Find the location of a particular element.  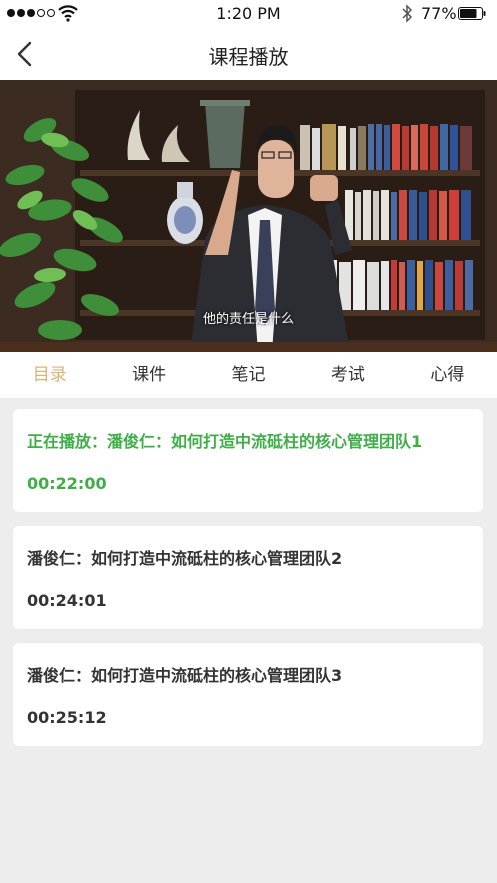

tab-notes: 笔记 is located at coordinates (248, 375).